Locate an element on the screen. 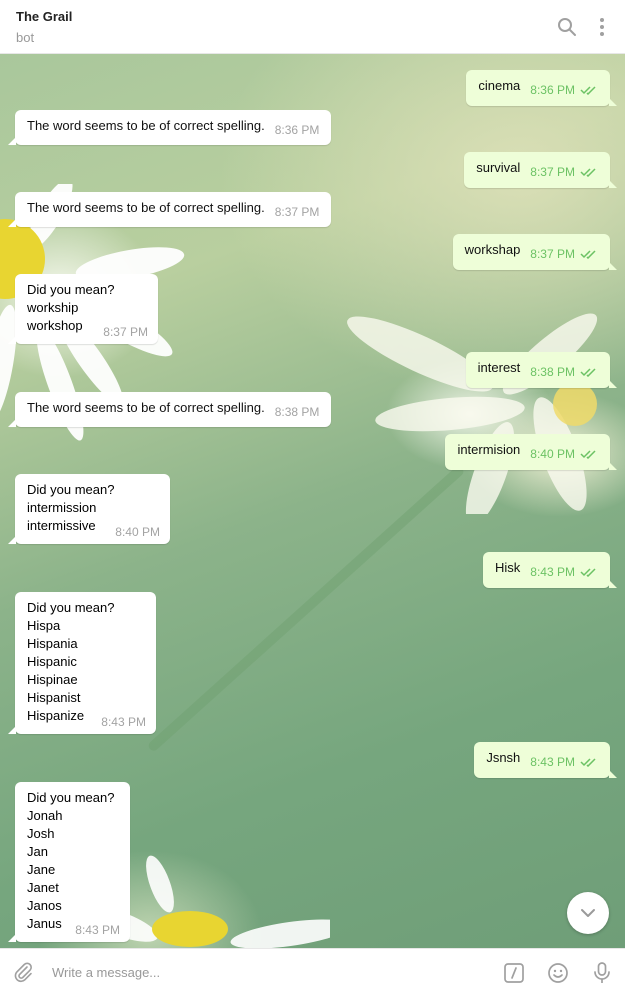 The width and height of the screenshot is (625, 992). message-outgoing: Hisk 8:43 PM is located at coordinates (550, 570).